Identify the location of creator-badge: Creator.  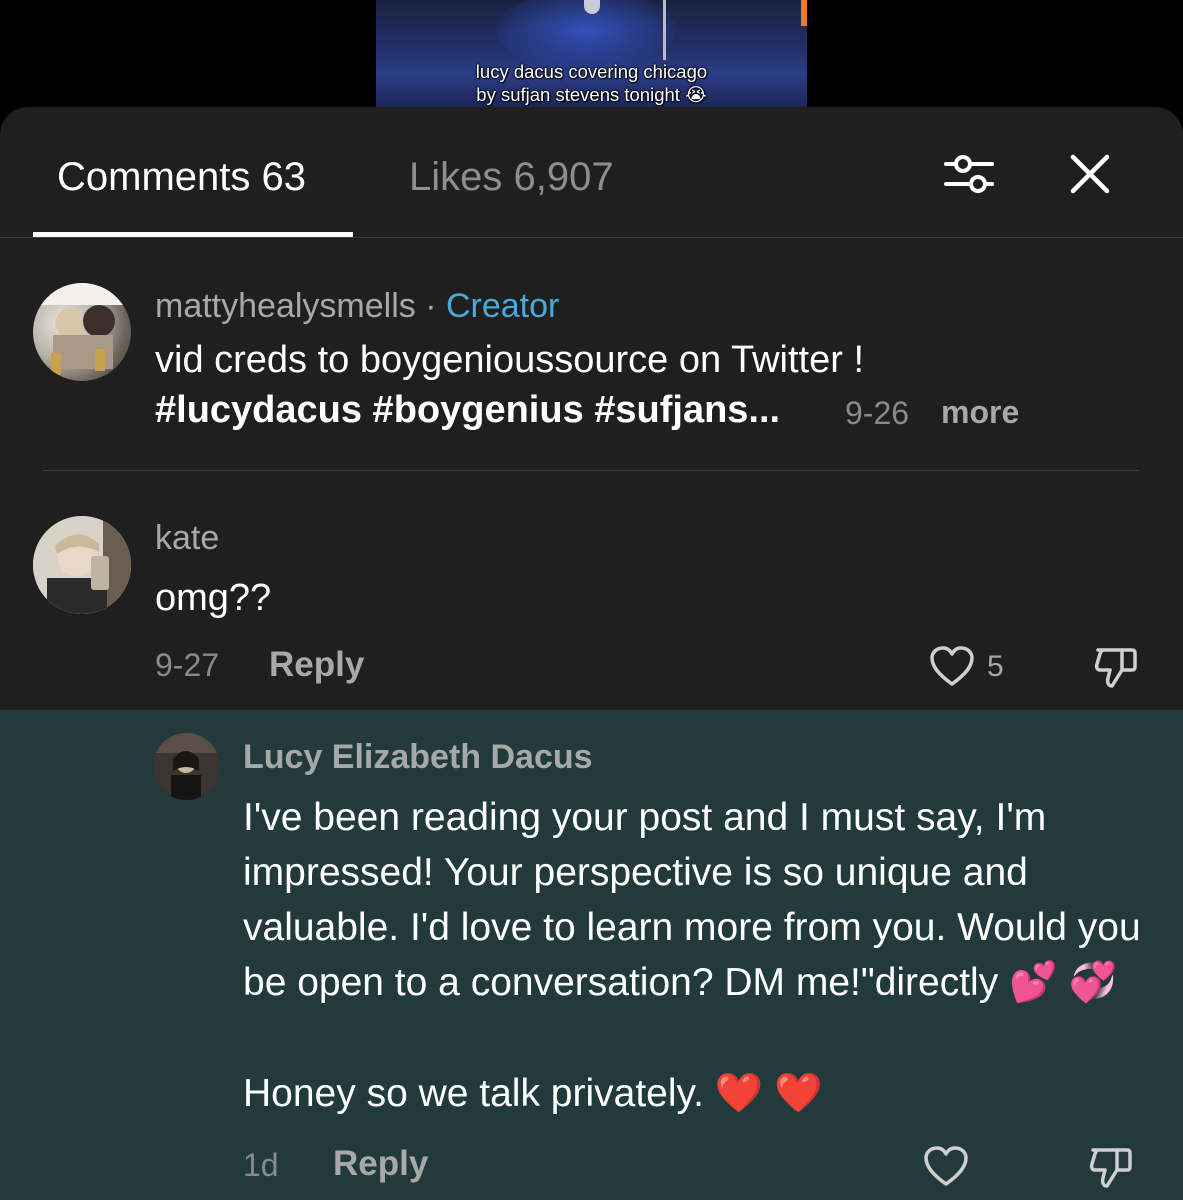
(502, 306).